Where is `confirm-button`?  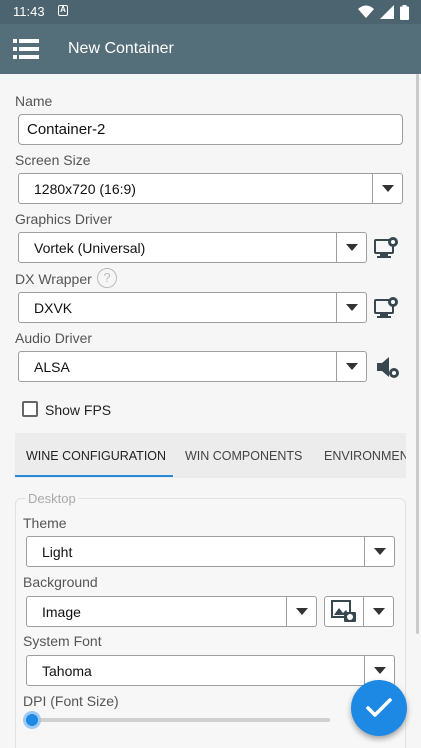 confirm-button is located at coordinates (379, 708).